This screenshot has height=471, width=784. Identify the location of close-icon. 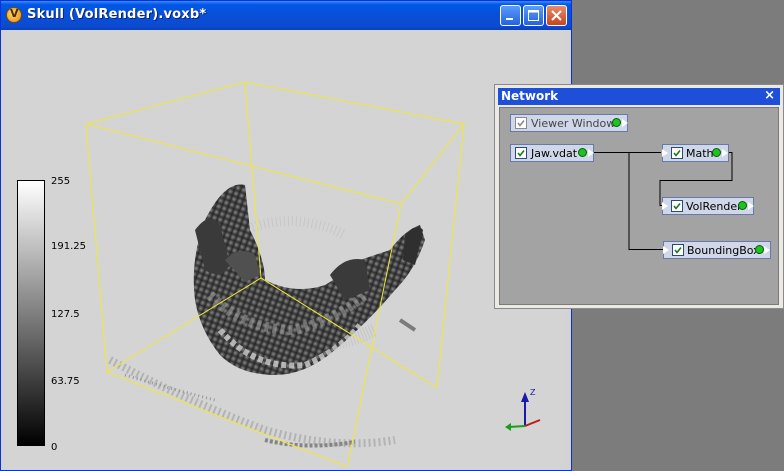
(556, 15).